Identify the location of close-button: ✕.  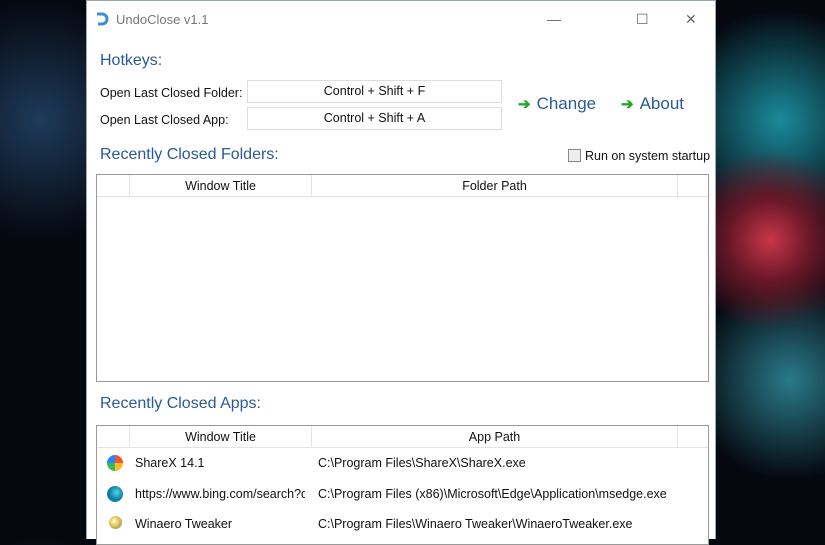
(691, 19).